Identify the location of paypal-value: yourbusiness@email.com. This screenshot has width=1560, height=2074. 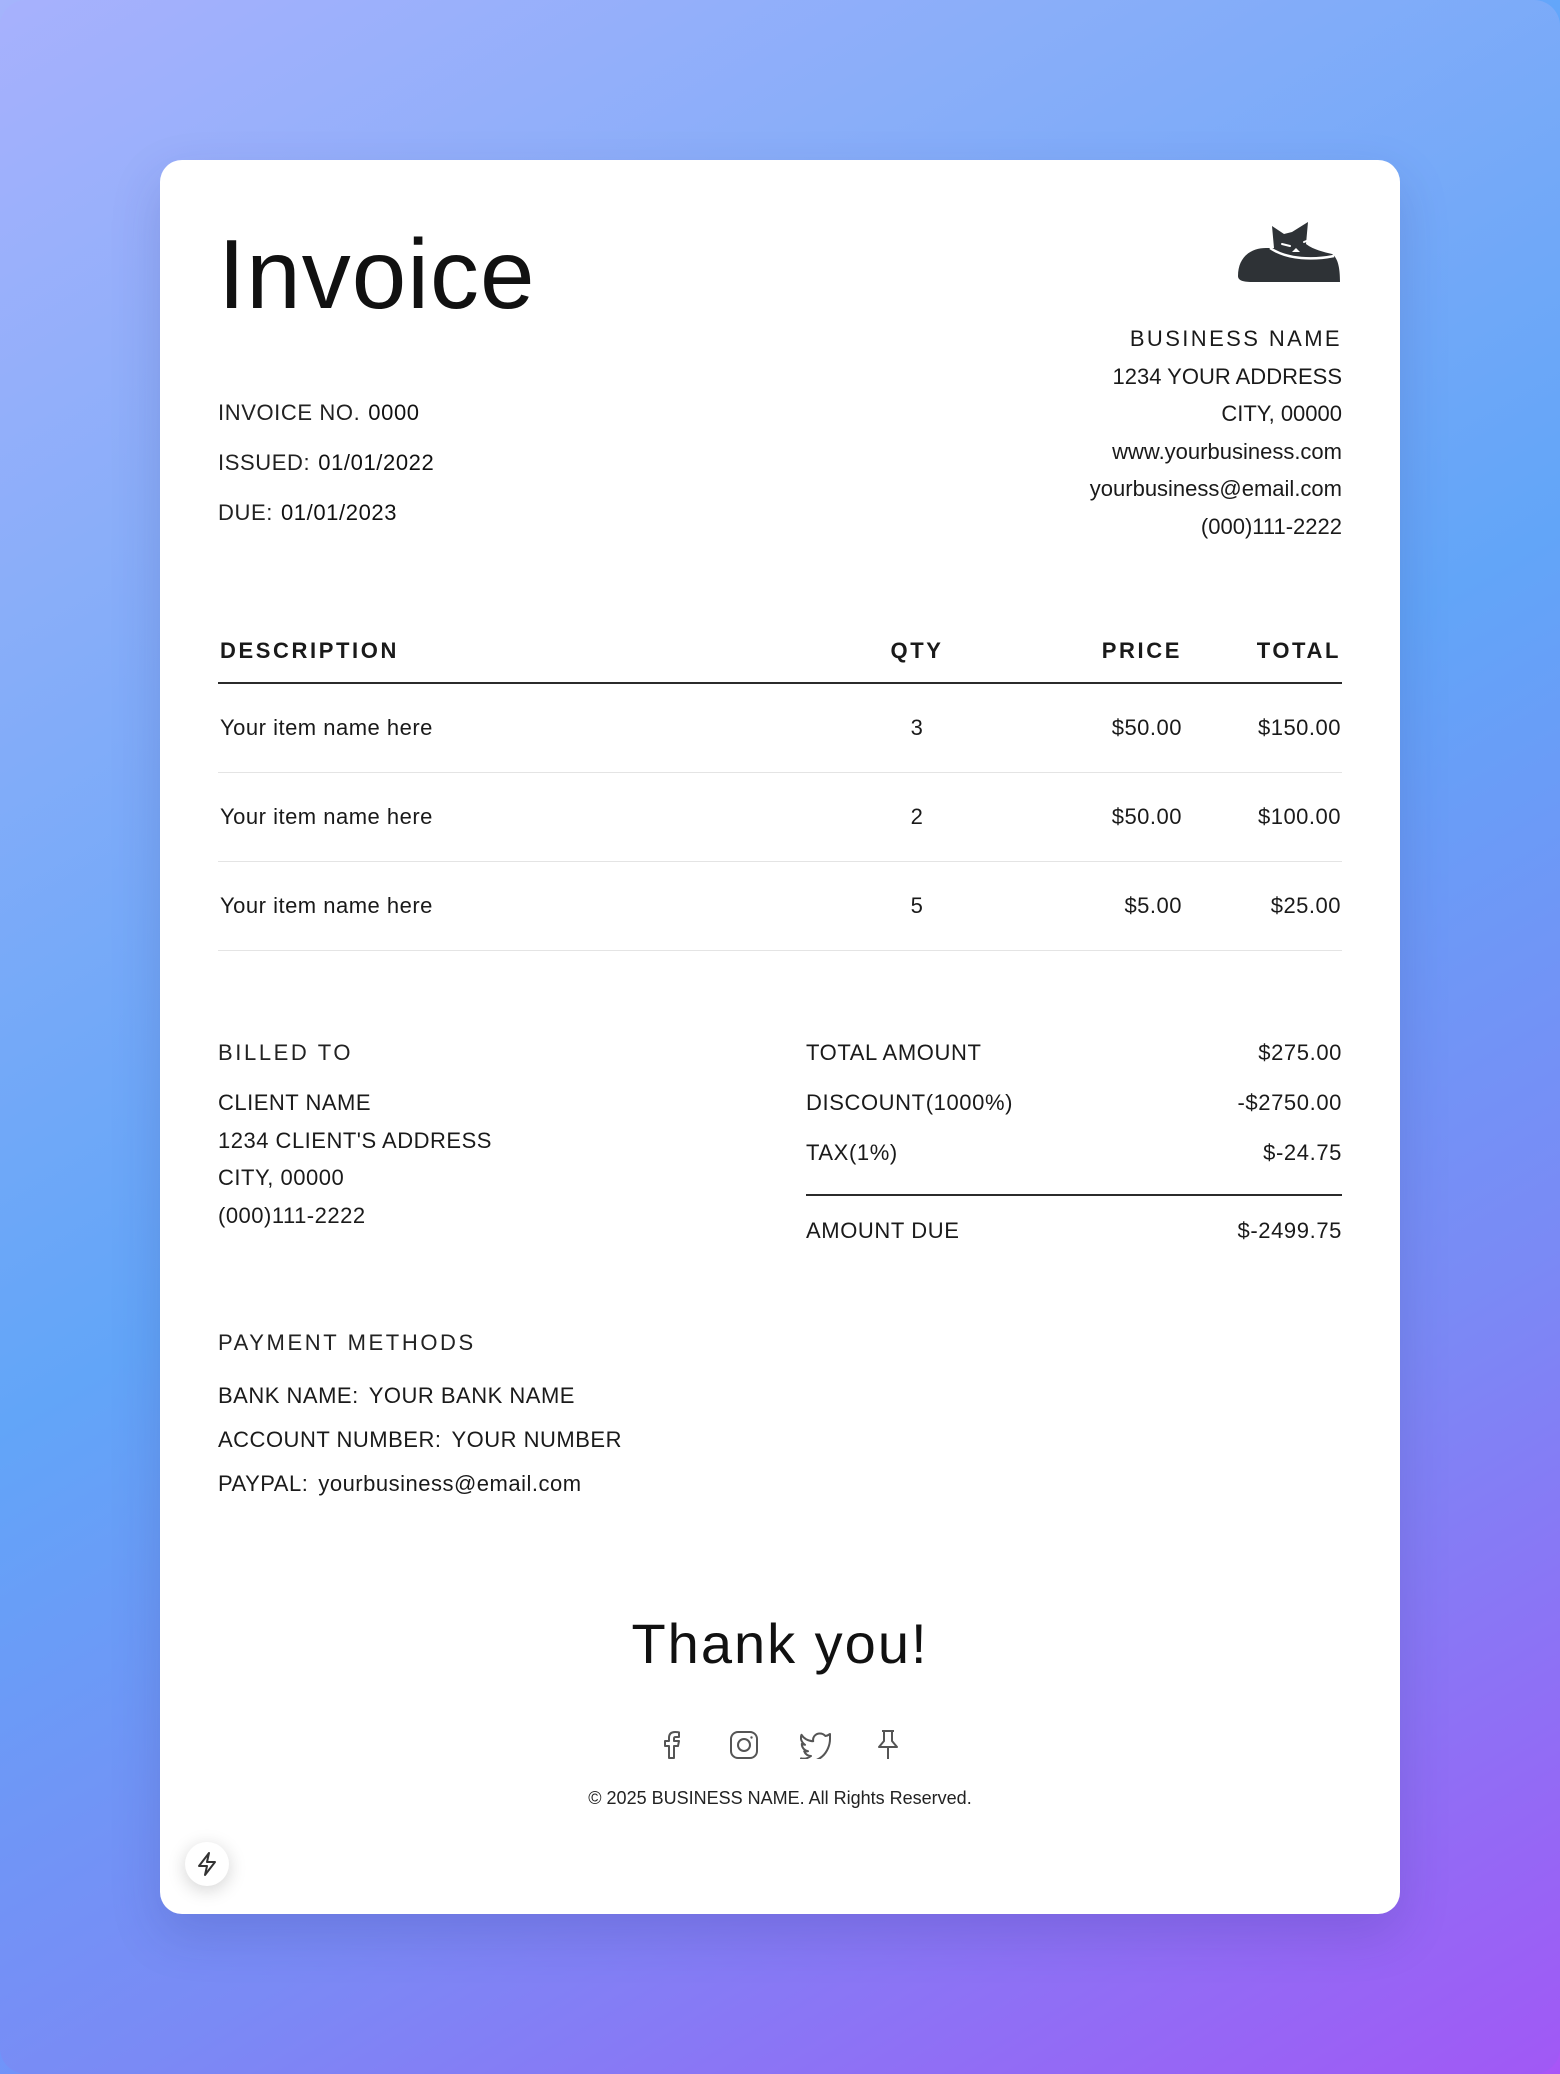
(449, 1483).